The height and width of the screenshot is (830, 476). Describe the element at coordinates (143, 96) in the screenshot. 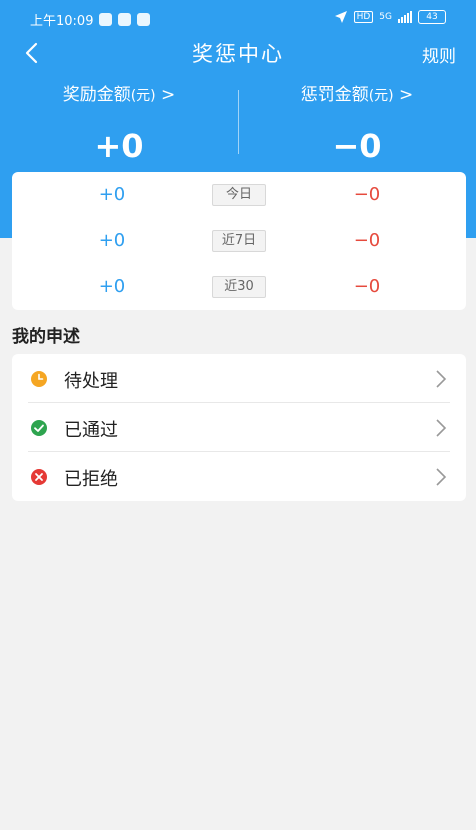

I see `reward-unit: (元)` at that location.